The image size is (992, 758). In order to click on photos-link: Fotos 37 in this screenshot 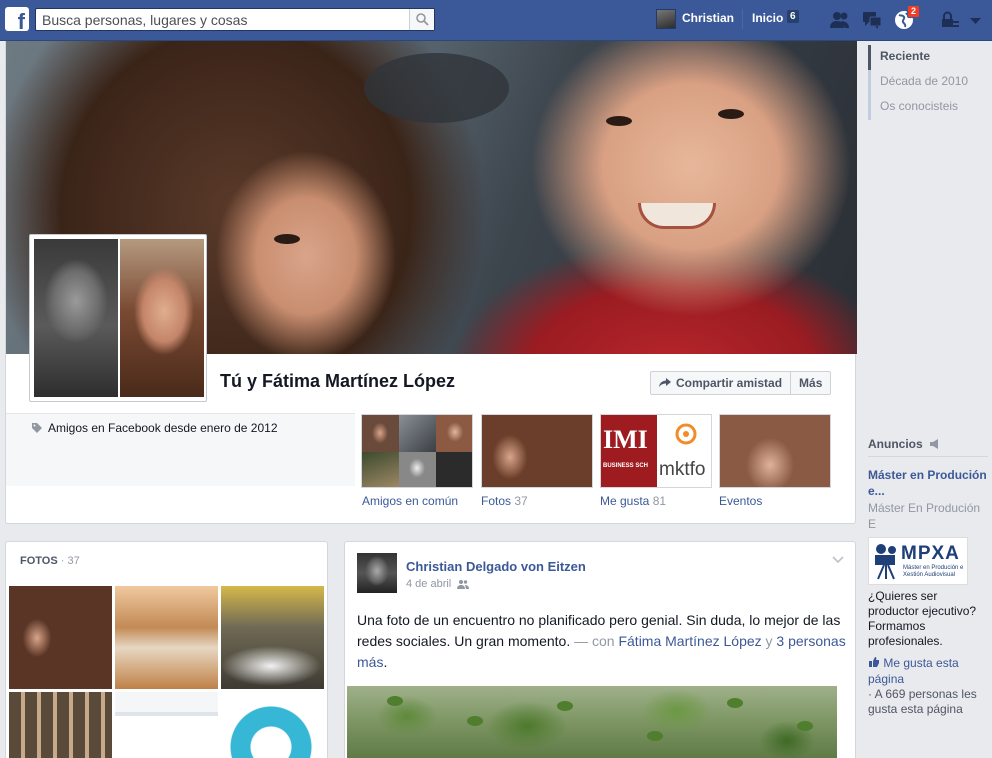, I will do `click(504, 501)`.